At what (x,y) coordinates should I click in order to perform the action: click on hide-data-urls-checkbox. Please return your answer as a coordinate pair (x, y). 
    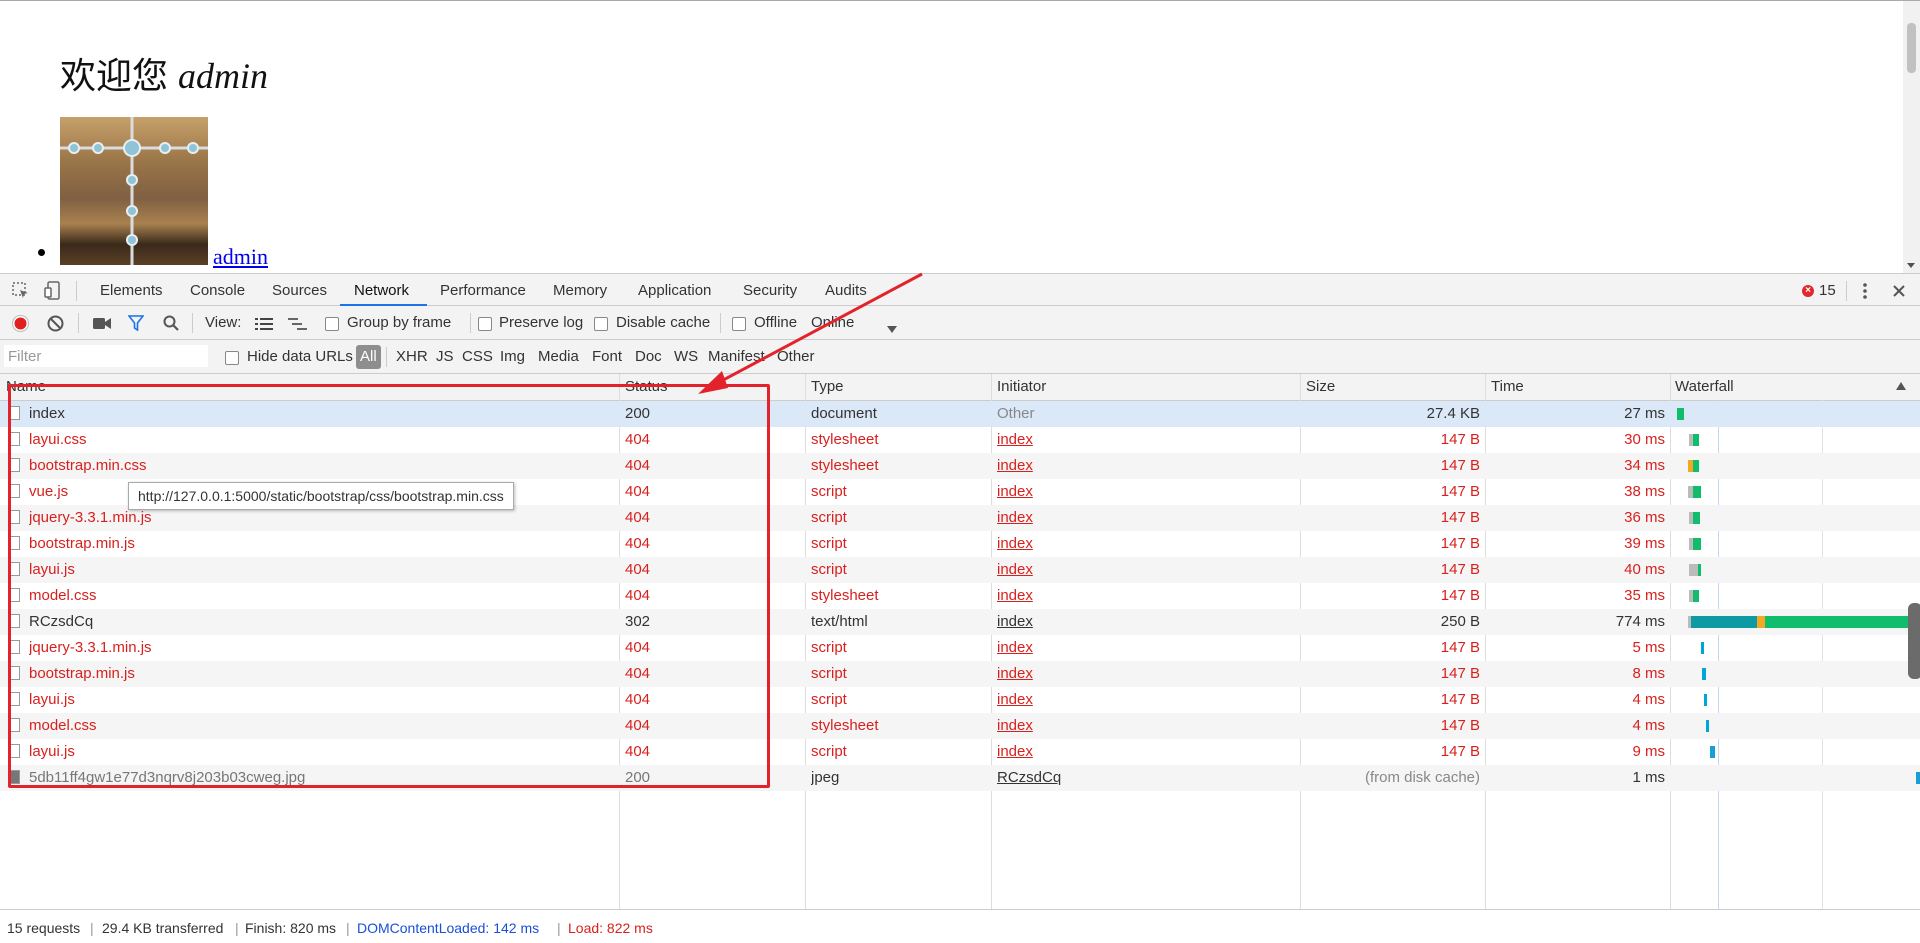
    Looking at the image, I should click on (232, 358).